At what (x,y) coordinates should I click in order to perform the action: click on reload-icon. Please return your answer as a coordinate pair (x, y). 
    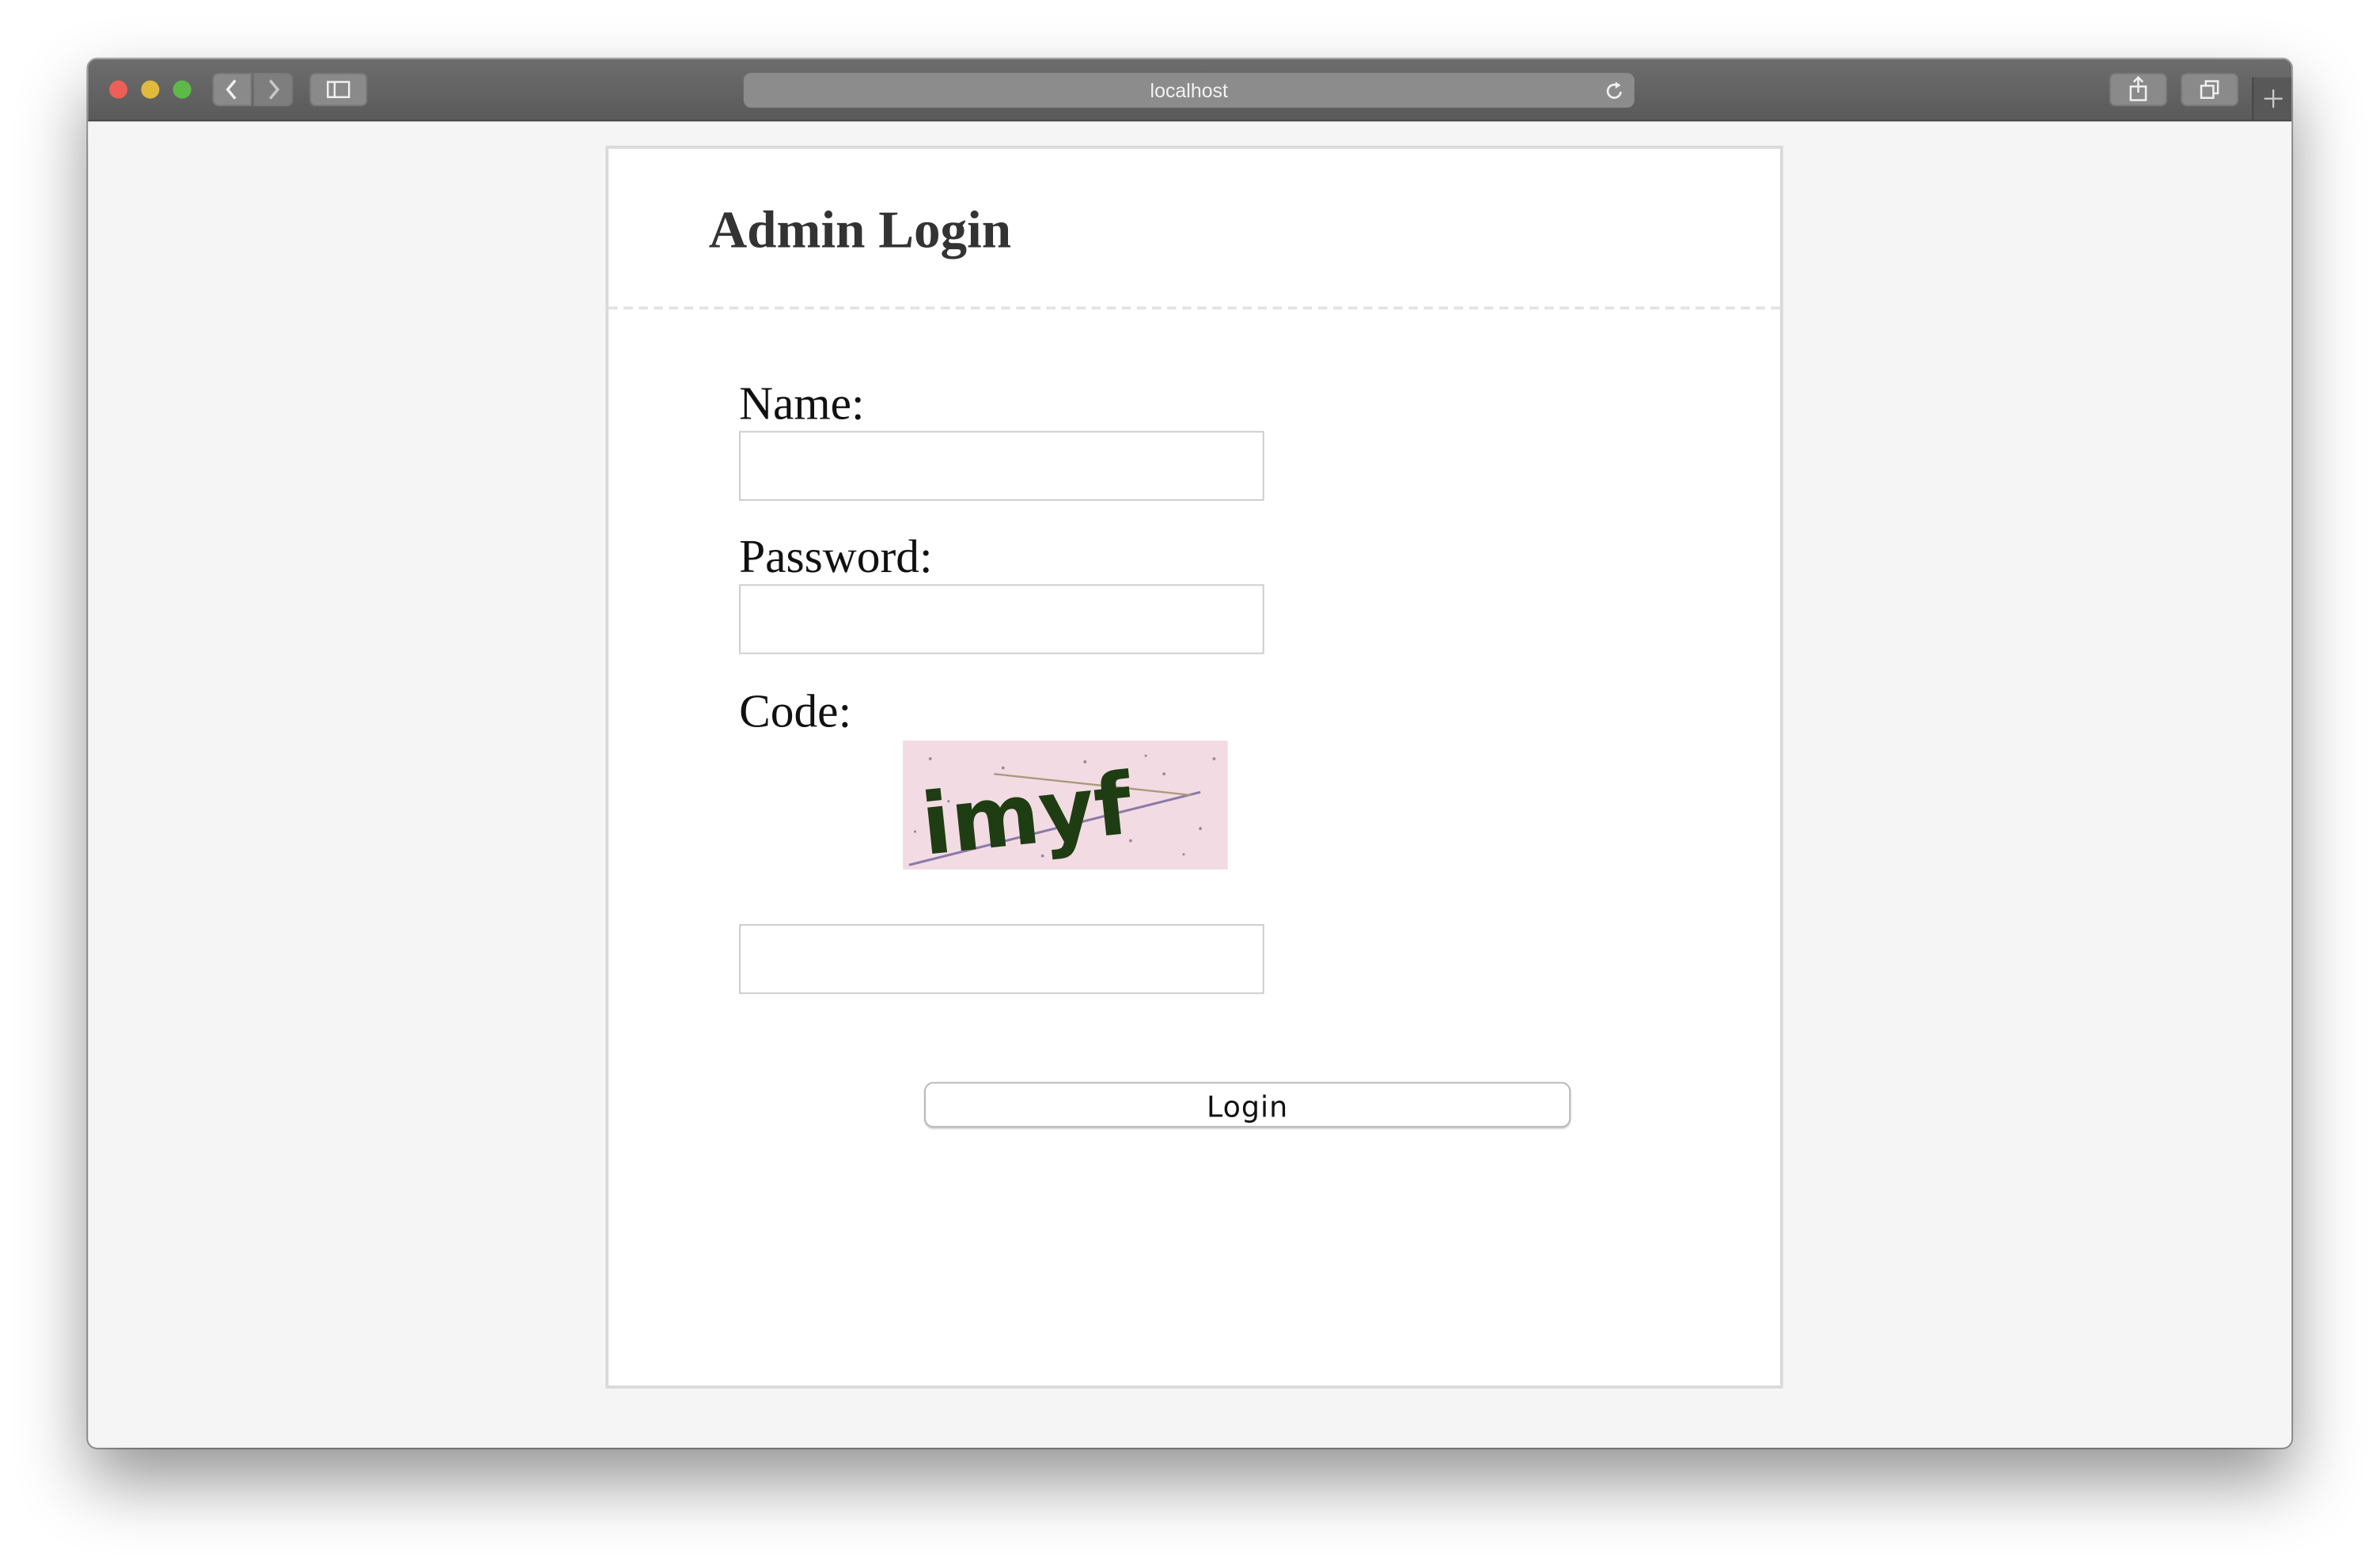
    Looking at the image, I should click on (1614, 90).